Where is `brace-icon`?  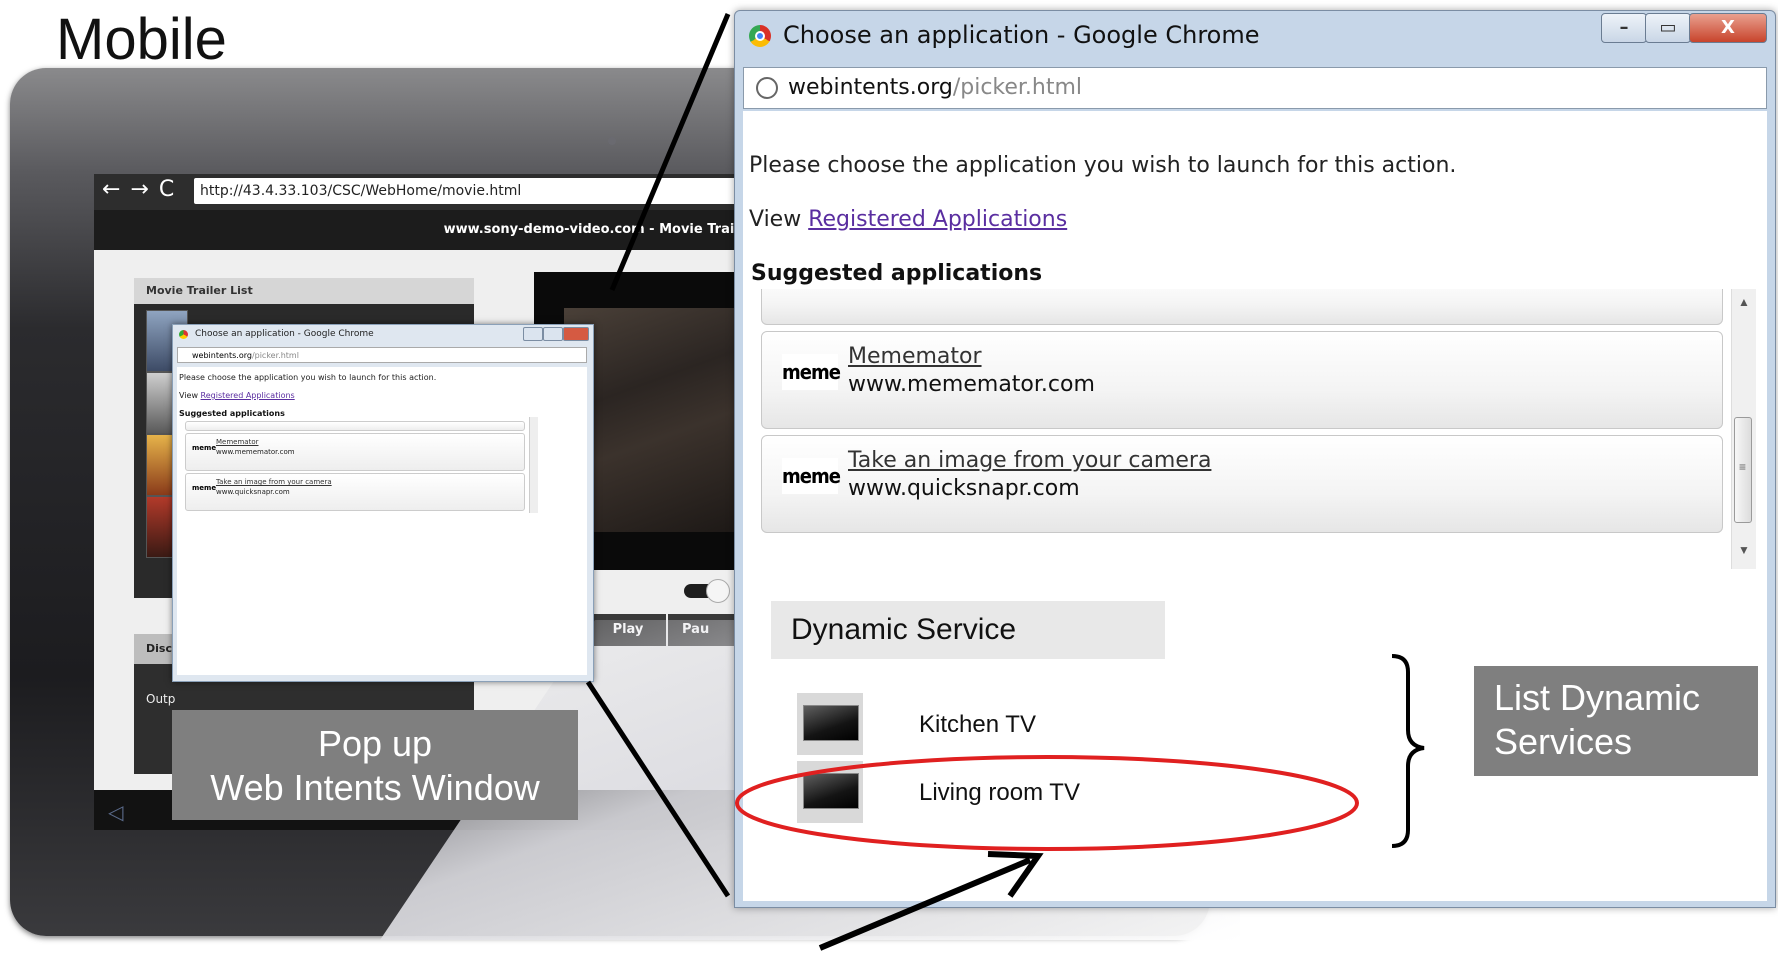
brace-icon is located at coordinates (1408, 751).